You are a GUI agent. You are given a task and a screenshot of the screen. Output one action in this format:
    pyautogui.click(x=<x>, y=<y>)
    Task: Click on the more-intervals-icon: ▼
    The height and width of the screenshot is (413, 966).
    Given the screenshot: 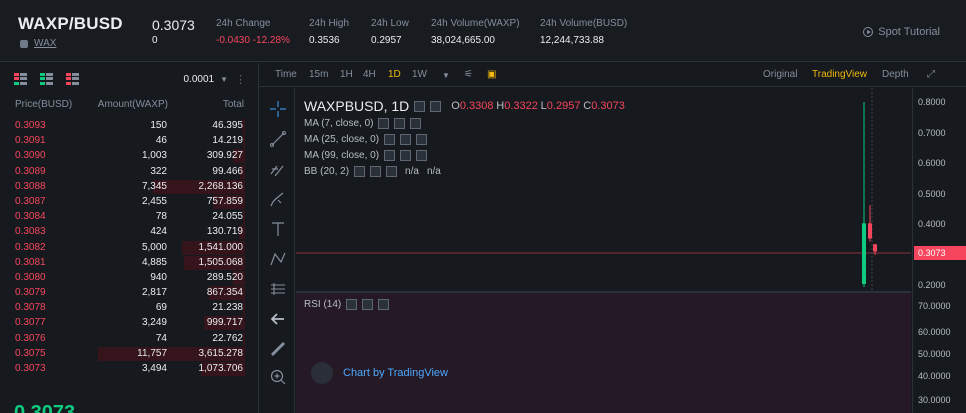 What is the action you would take?
    pyautogui.click(x=446, y=75)
    